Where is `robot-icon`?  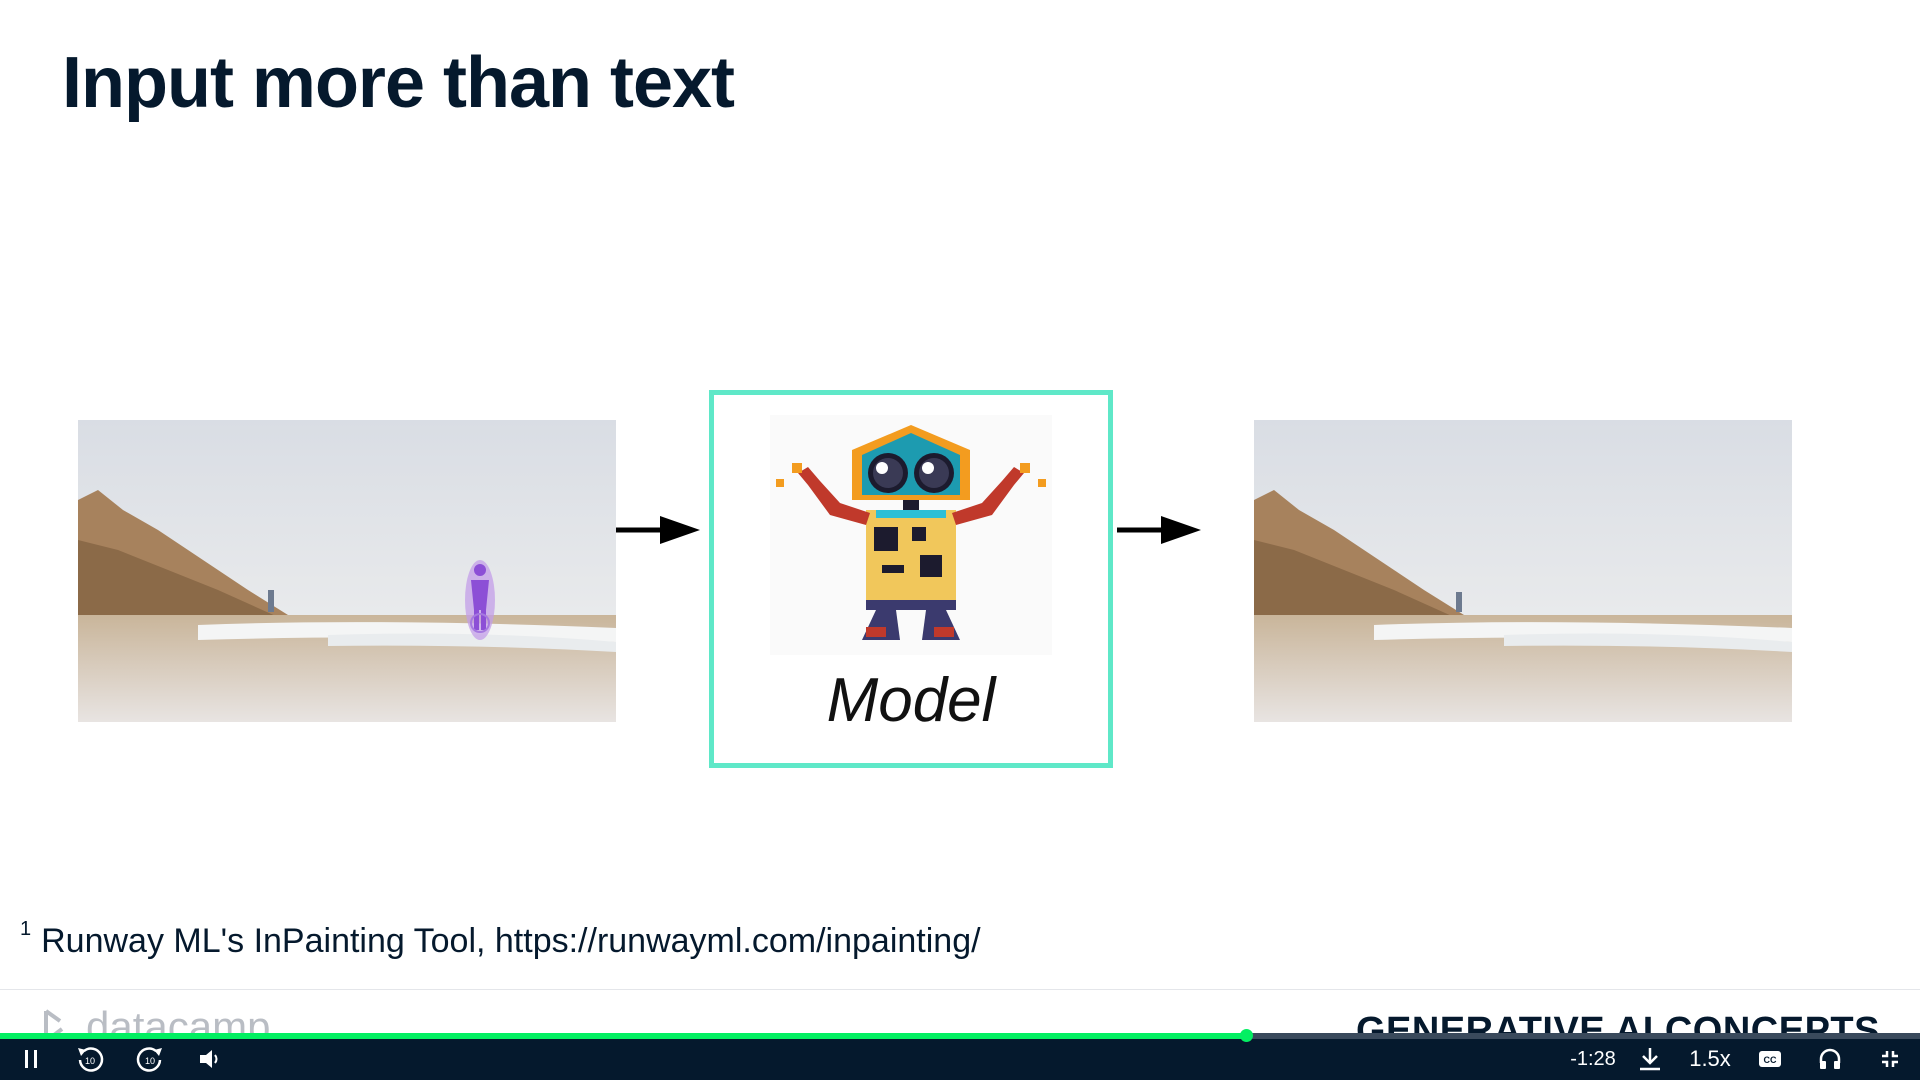 robot-icon is located at coordinates (911, 535).